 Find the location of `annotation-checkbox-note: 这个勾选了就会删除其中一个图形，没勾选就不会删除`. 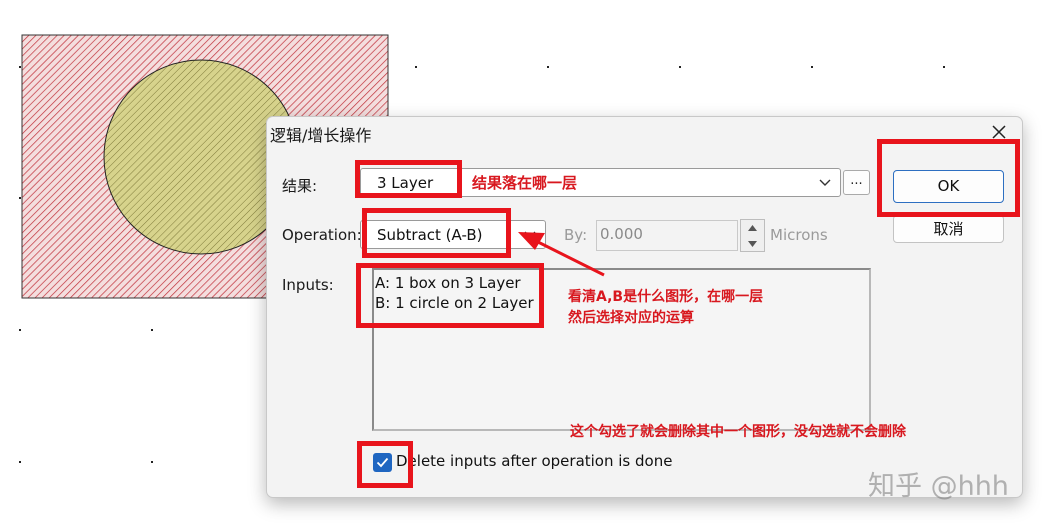

annotation-checkbox-note: 这个勾选了就会删除其中一个图形，没勾选就不会删除 is located at coordinates (738, 432).